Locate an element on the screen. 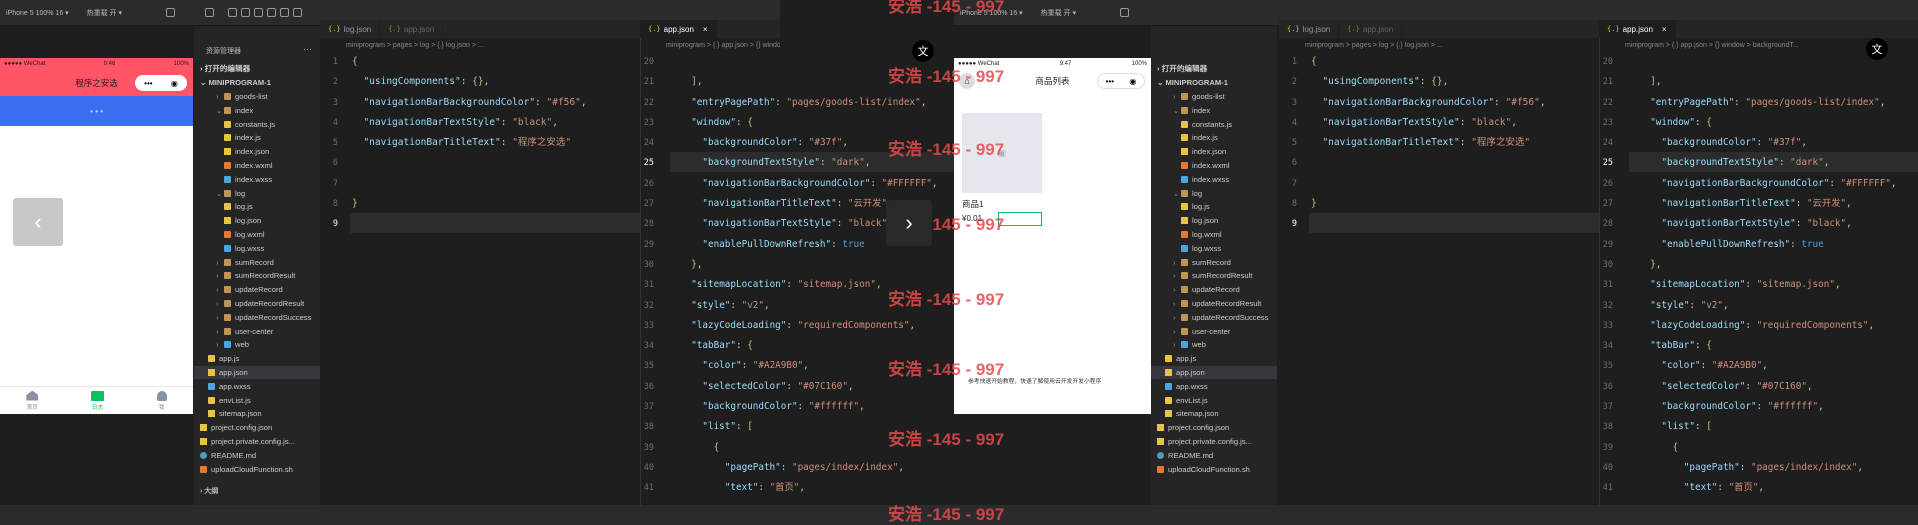  tree-item: log.wxss is located at coordinates (1214, 248).